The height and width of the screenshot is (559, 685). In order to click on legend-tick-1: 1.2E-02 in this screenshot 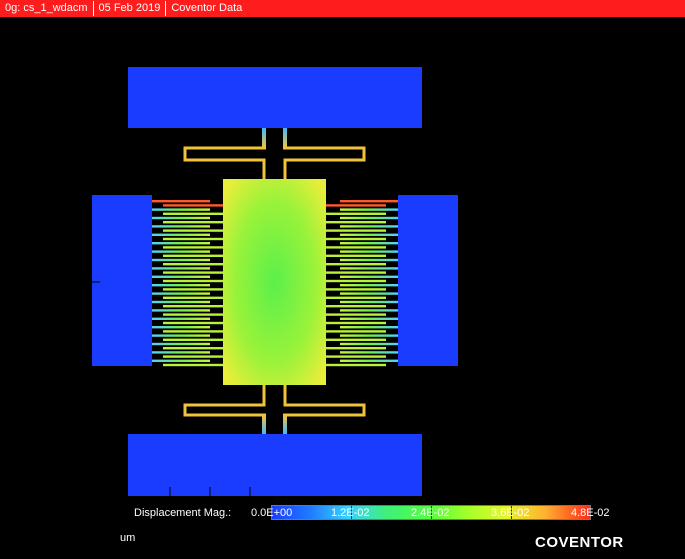, I will do `click(350, 513)`.